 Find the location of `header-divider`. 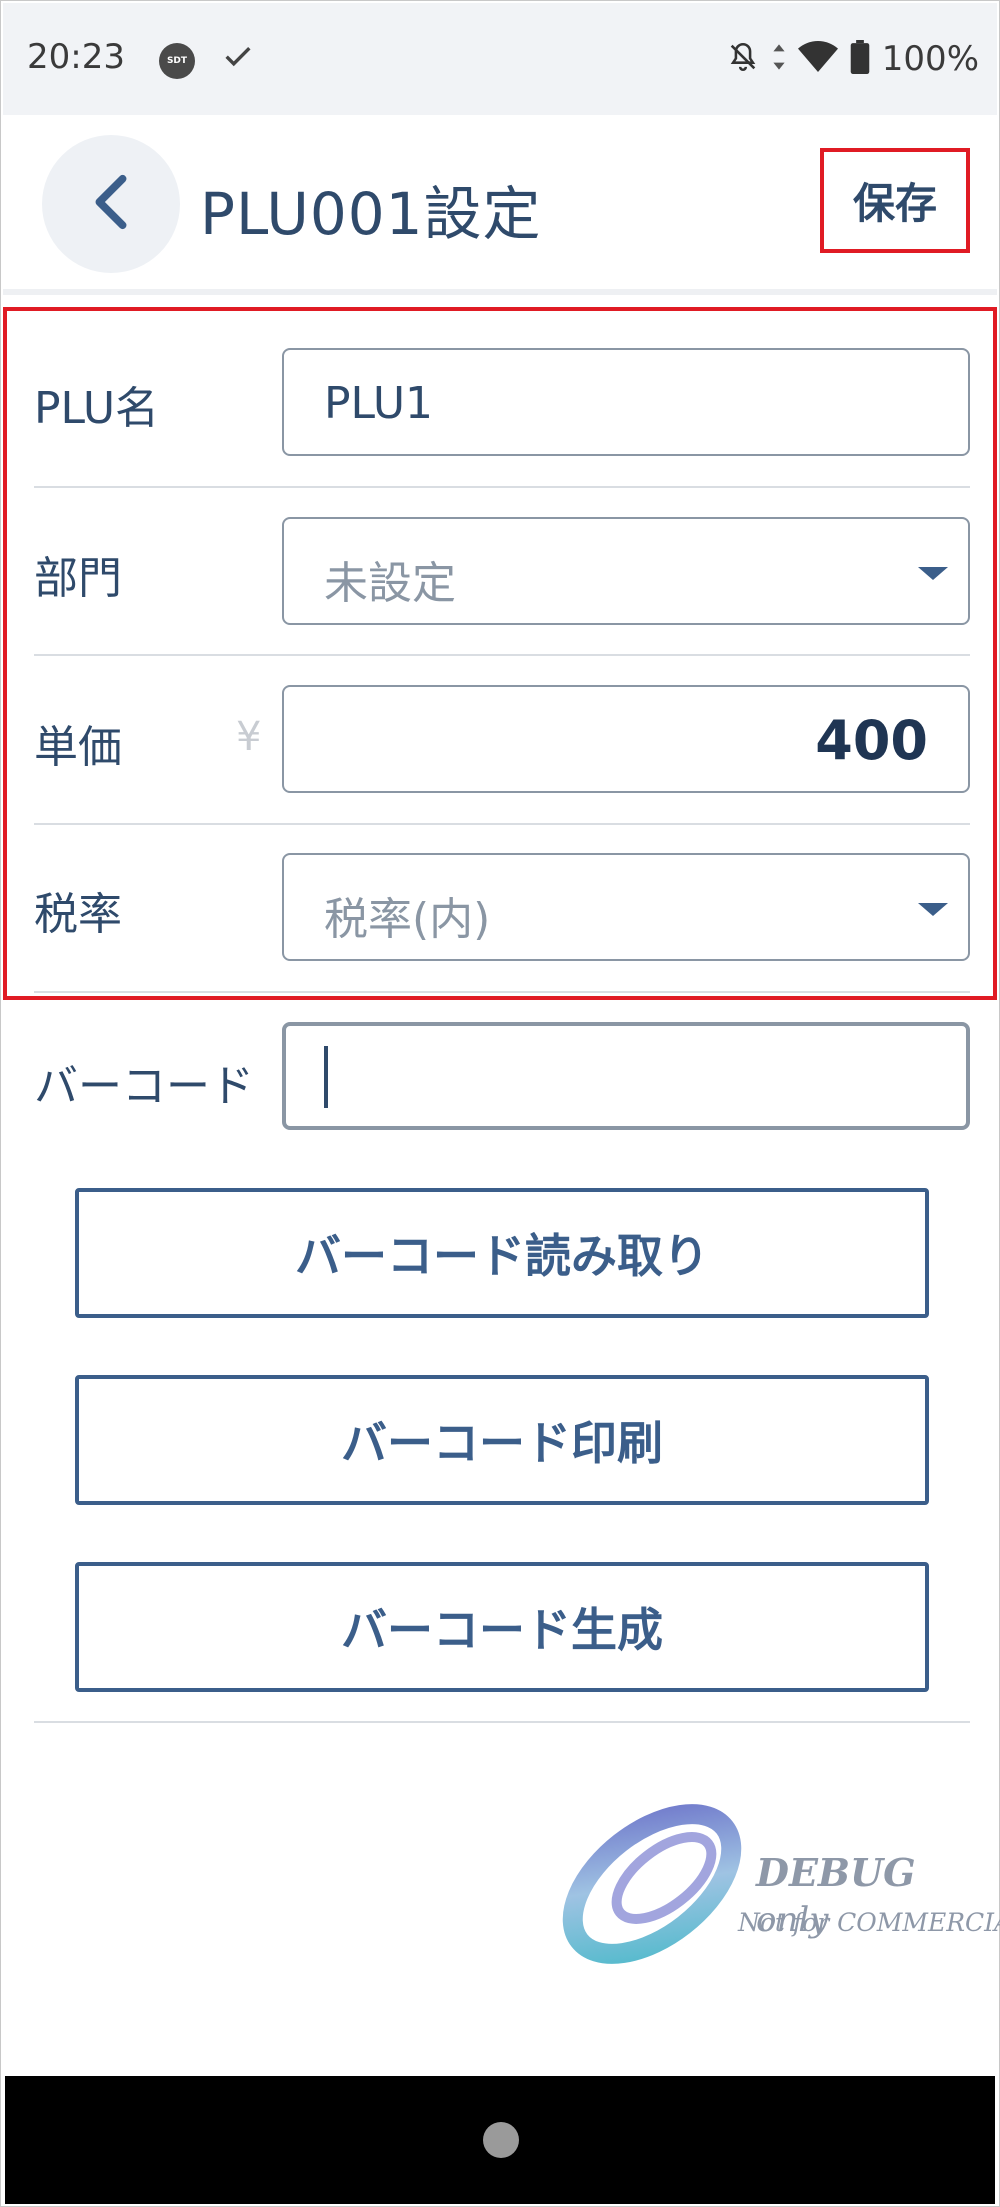

header-divider is located at coordinates (500, 292).